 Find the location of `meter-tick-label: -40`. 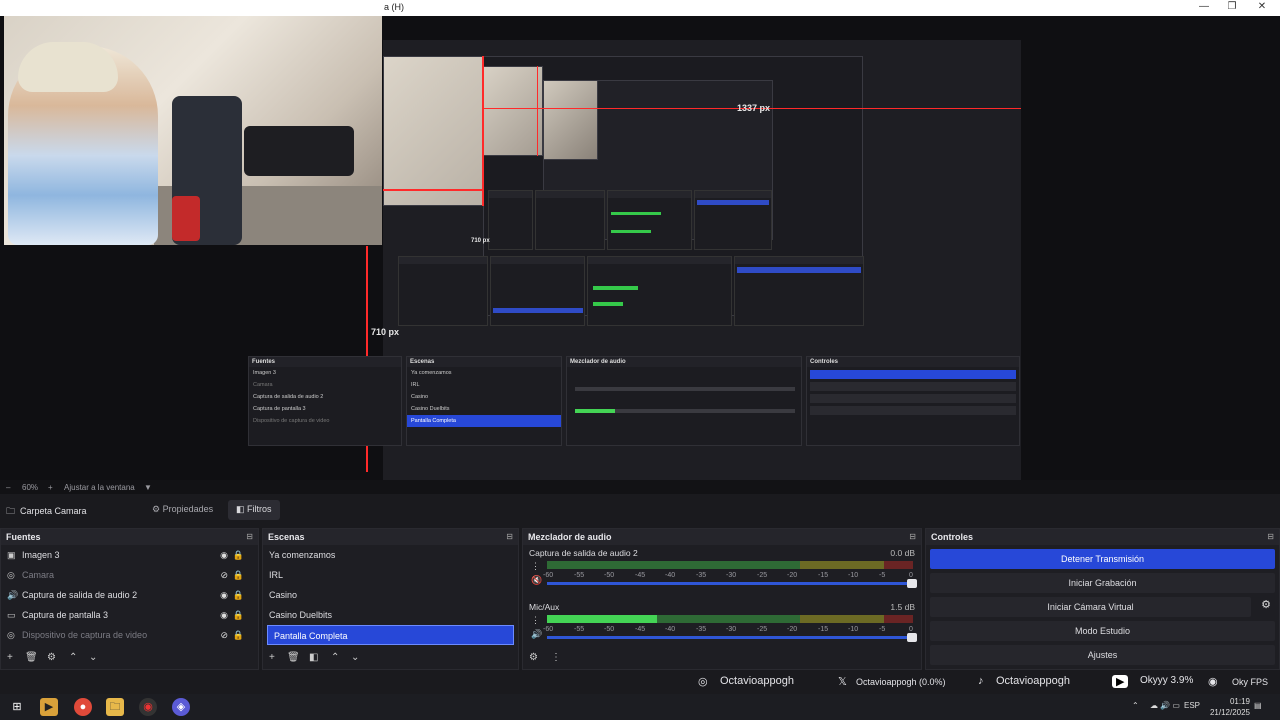

meter-tick-label: -40 is located at coordinates (670, 629).